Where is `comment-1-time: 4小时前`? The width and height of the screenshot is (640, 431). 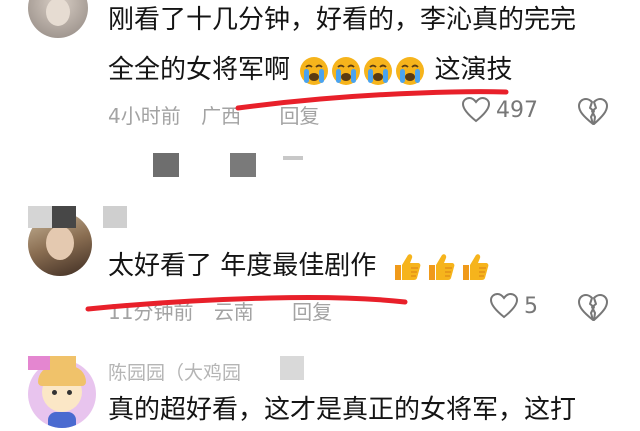
comment-1-time: 4小时前 is located at coordinates (144, 116).